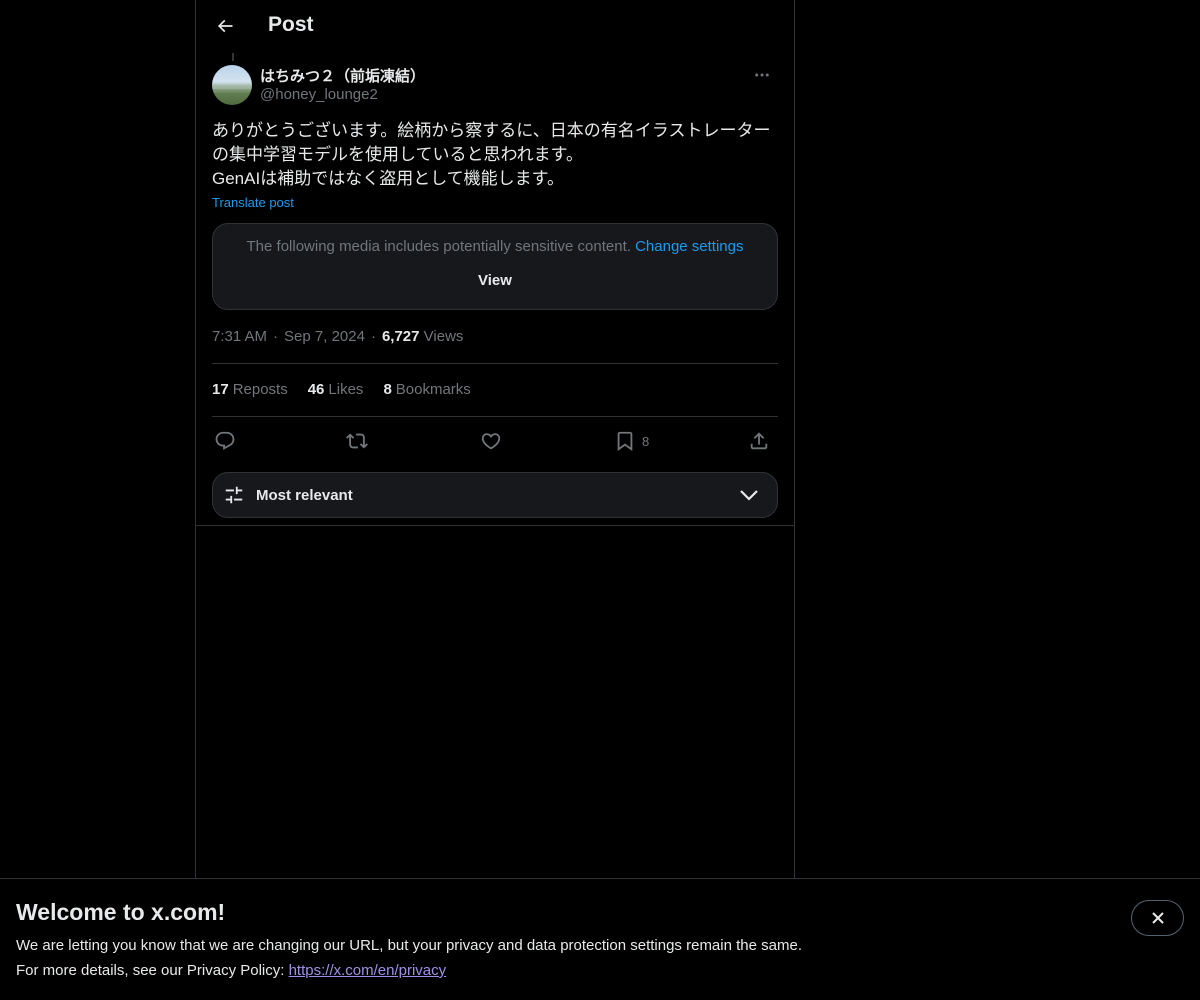  Describe the element at coordinates (121, 912) in the screenshot. I see `banner-title: Welcome to x.com!` at that location.